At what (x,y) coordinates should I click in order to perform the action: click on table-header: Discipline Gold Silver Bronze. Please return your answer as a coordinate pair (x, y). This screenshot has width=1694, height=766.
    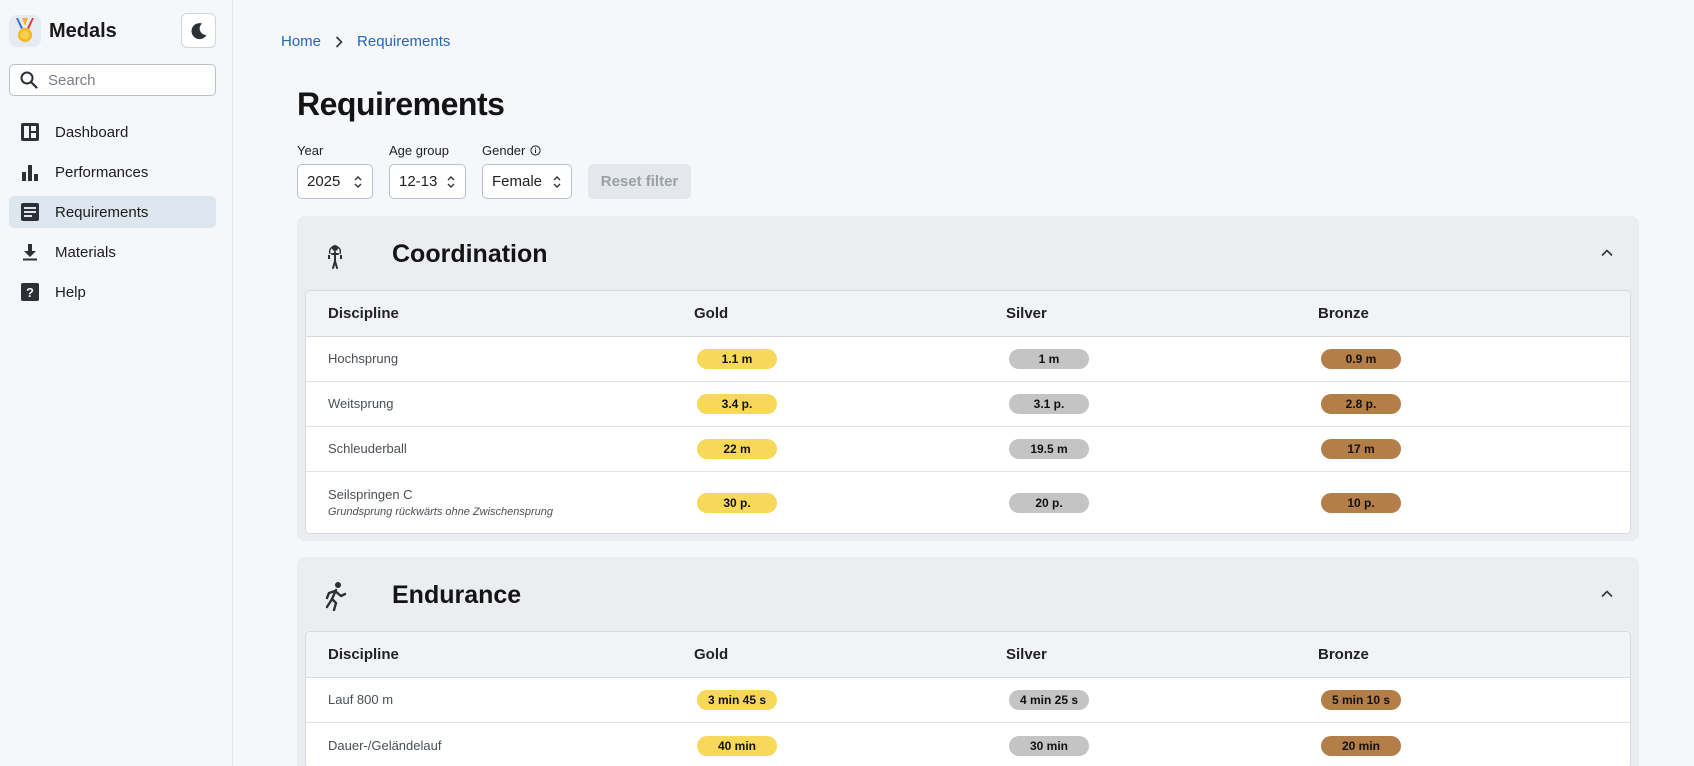
    Looking at the image, I should click on (968, 655).